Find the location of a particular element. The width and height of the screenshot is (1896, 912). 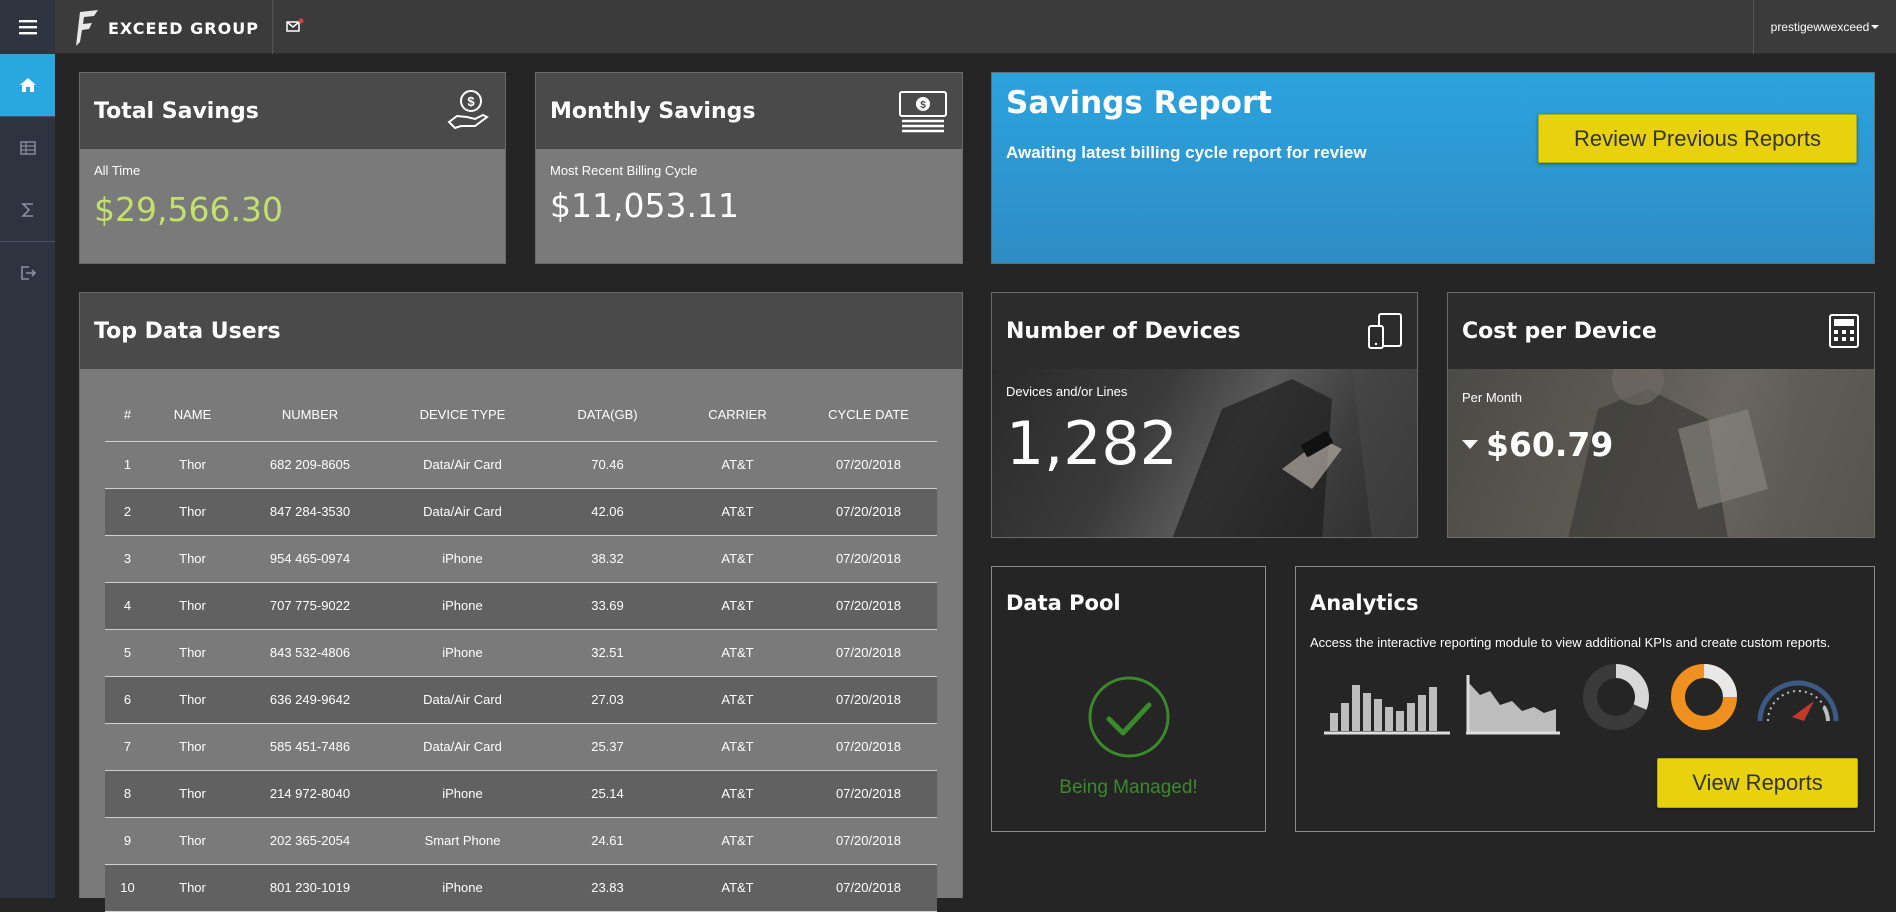

divider is located at coordinates (272, 27).